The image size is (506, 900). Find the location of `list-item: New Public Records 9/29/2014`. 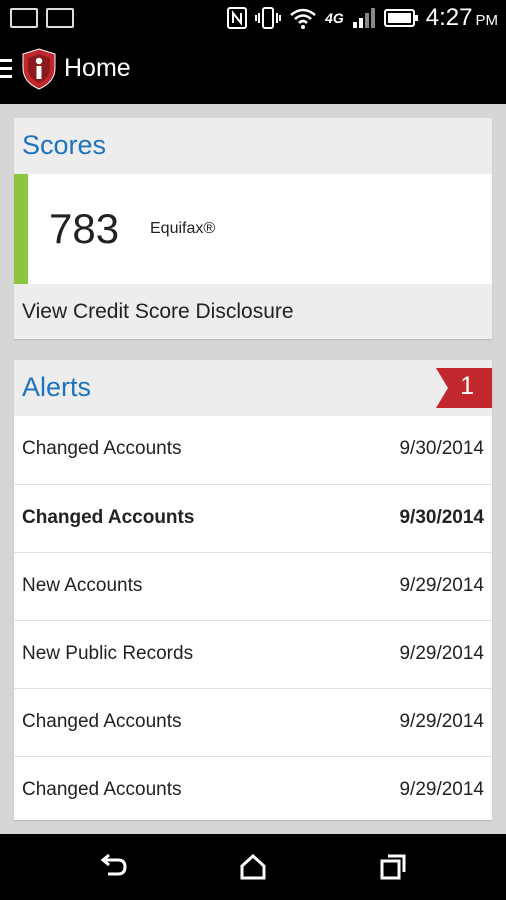

list-item: New Public Records 9/29/2014 is located at coordinates (253, 654).